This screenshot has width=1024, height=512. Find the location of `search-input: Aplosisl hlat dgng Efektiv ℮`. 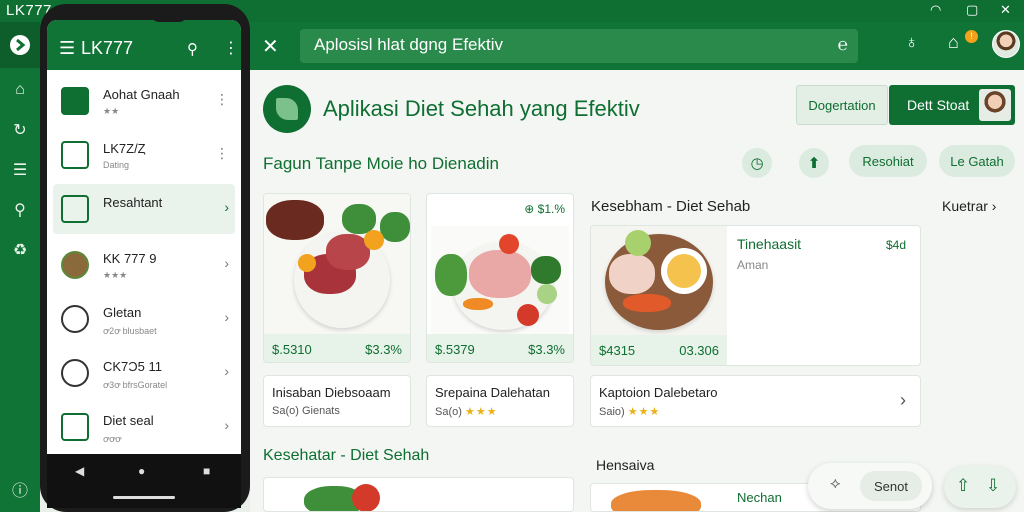

search-input: Aplosisl hlat dgng Efektiv ℮ is located at coordinates (579, 46).